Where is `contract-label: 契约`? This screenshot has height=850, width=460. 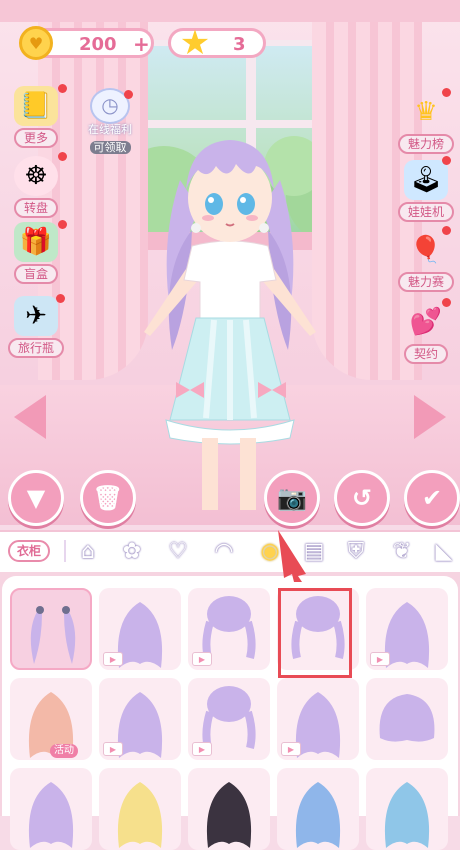
contract-label: 契约 is located at coordinates (425, 354).